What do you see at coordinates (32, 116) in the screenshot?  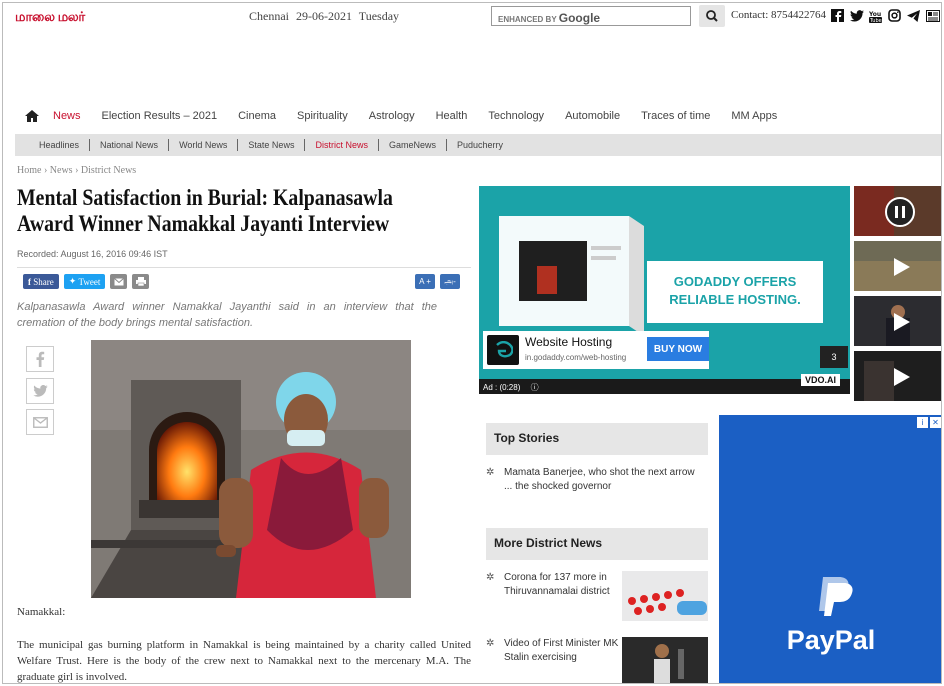 I see `home-icon` at bounding box center [32, 116].